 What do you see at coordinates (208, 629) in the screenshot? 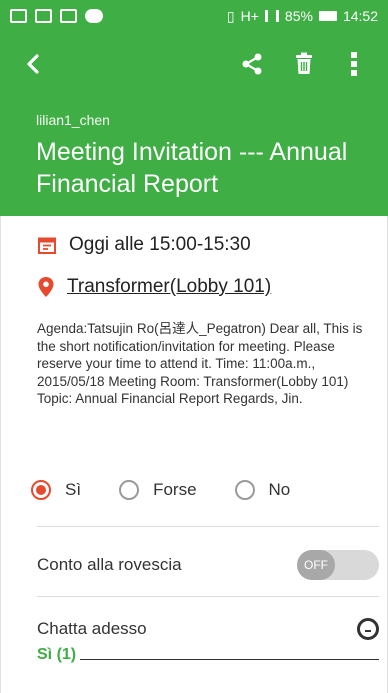
I see `chat-row: Chatta adesso` at bounding box center [208, 629].